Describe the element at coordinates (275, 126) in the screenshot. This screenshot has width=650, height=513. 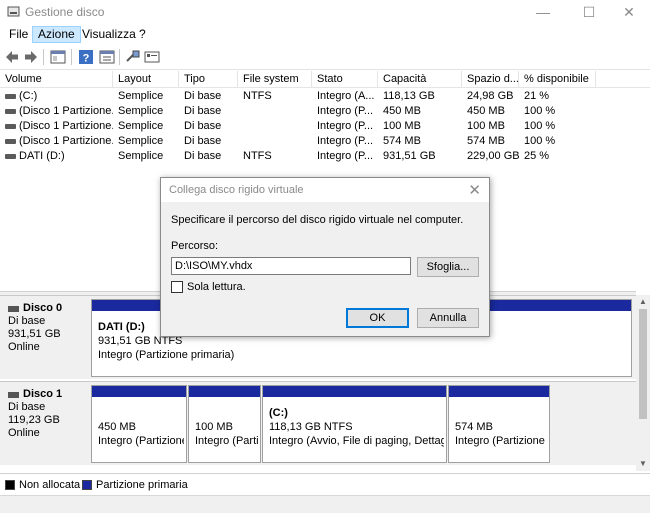
I see `volume-cell` at that location.